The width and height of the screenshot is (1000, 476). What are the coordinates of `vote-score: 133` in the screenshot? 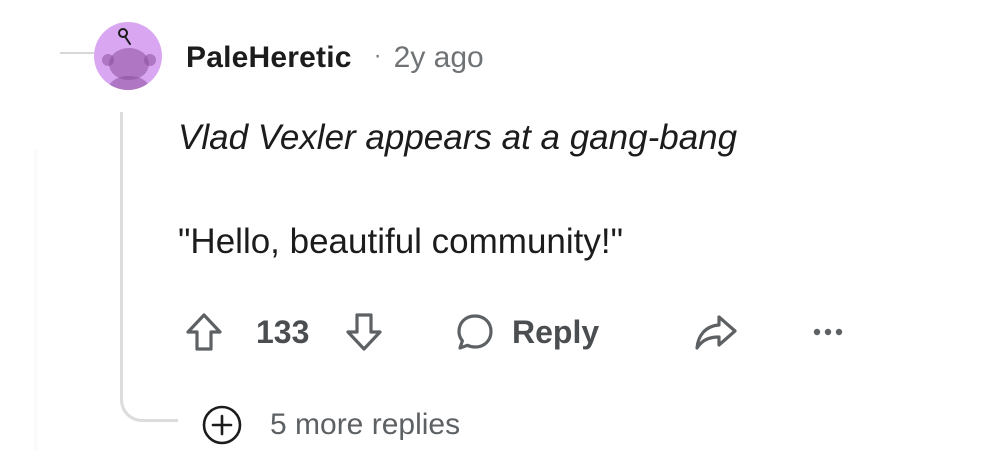 It's located at (283, 331).